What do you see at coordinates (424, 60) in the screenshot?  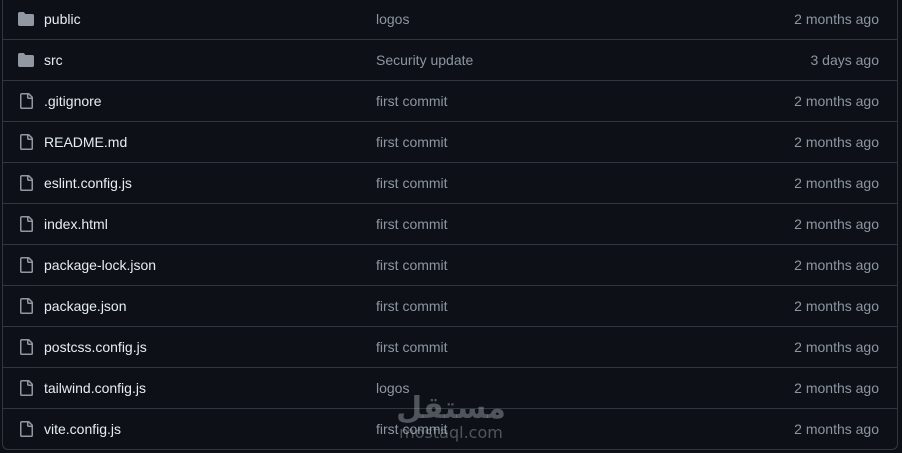 I see `commit-message-link: Security update` at bounding box center [424, 60].